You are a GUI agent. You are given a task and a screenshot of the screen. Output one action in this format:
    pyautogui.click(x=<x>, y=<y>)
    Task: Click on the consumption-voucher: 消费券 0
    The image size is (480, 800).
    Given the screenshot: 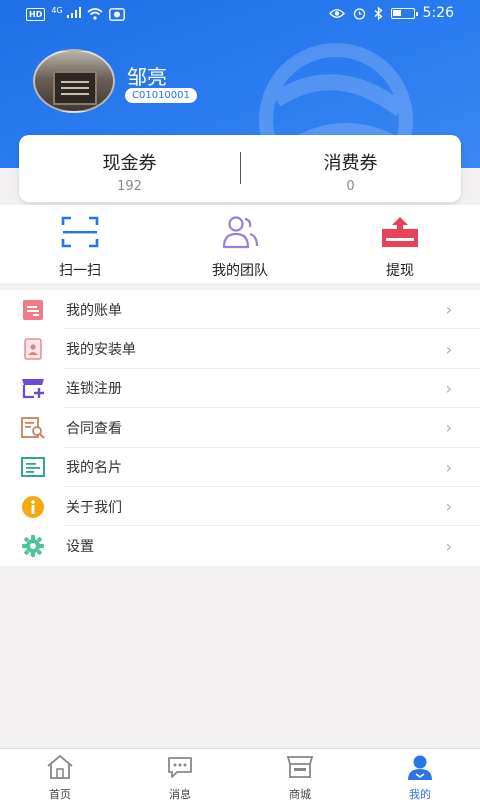 What is the action you would take?
    pyautogui.click(x=350, y=168)
    